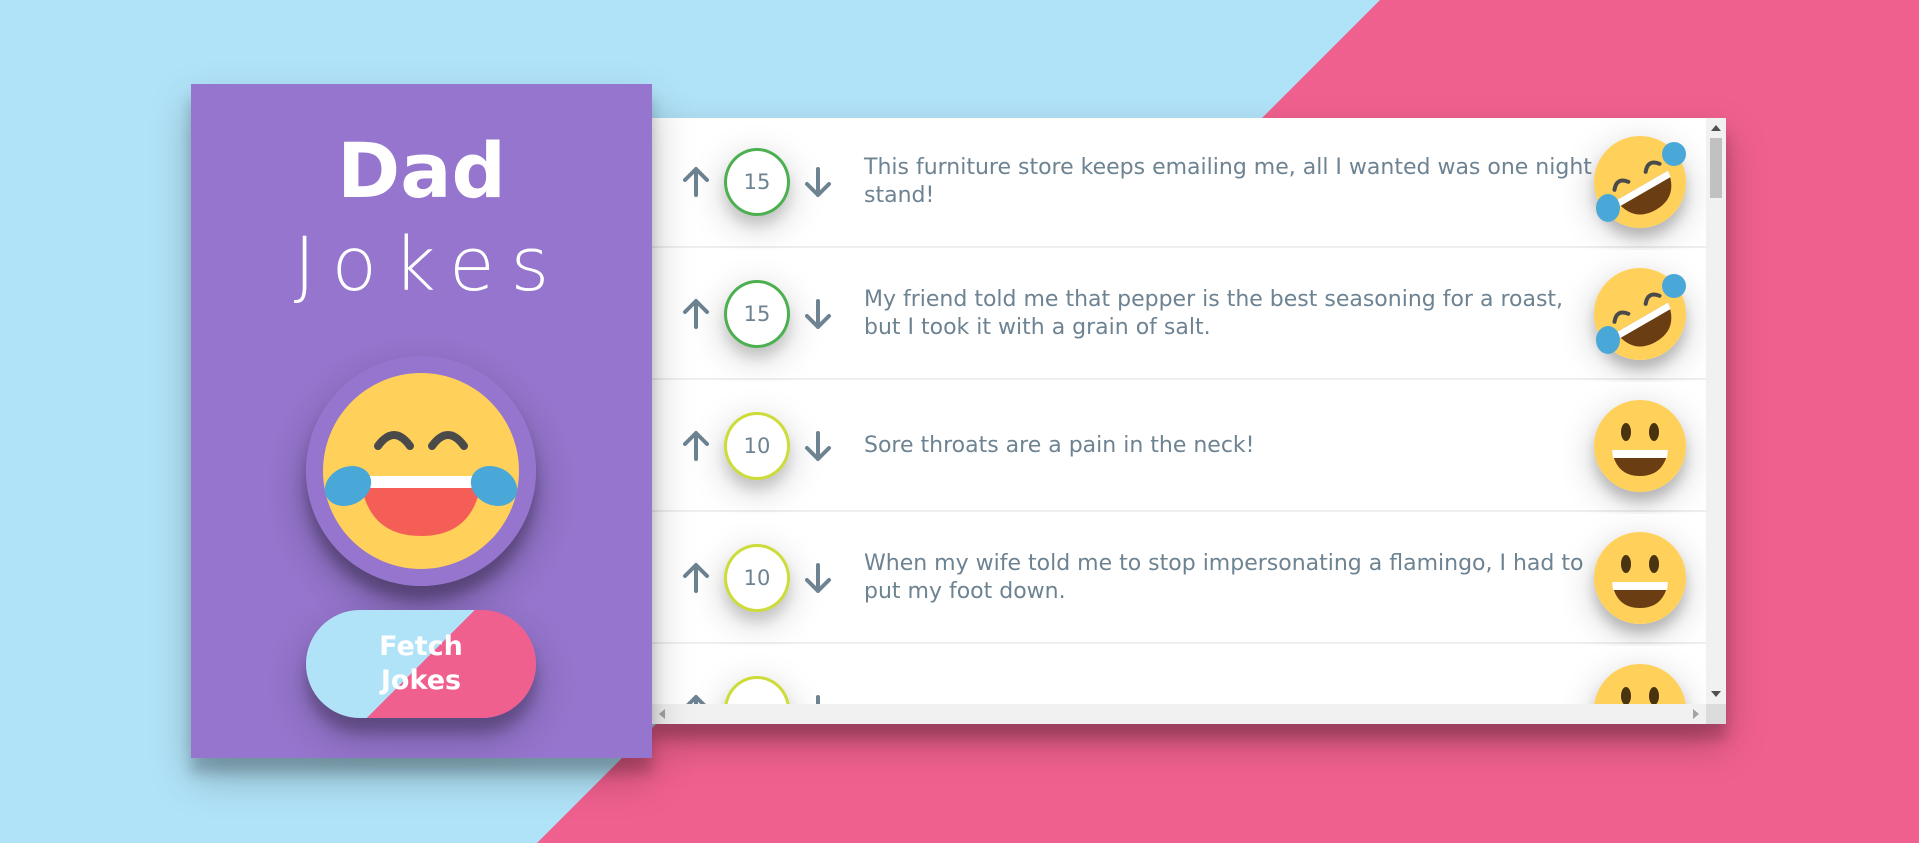 This screenshot has height=843, width=1919. Describe the element at coordinates (1716, 168) in the screenshot. I see `scrollbar-thumb` at that location.